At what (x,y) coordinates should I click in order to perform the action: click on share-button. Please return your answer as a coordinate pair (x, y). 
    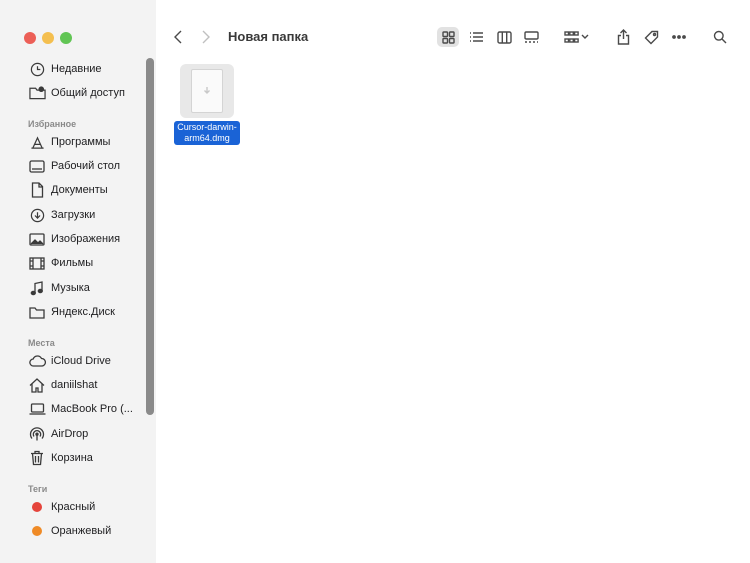
    Looking at the image, I should click on (623, 37).